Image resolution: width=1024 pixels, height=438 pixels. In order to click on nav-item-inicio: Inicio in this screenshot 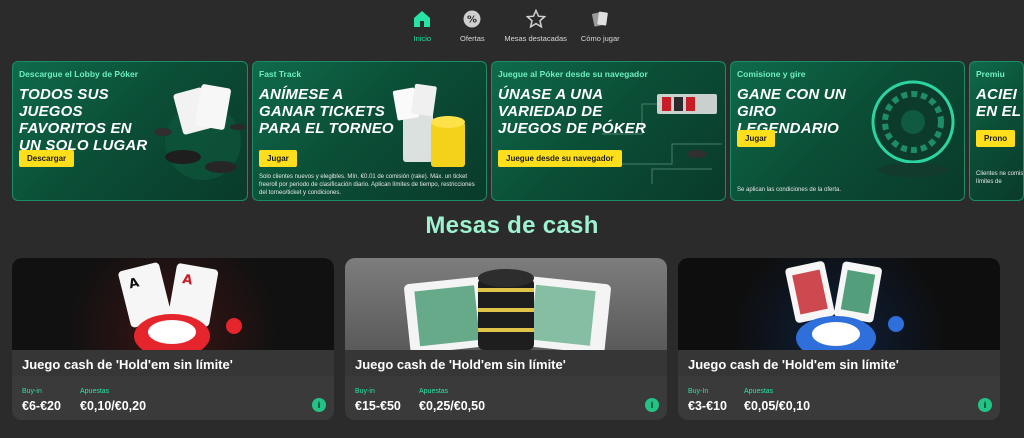, I will do `click(422, 28)`.